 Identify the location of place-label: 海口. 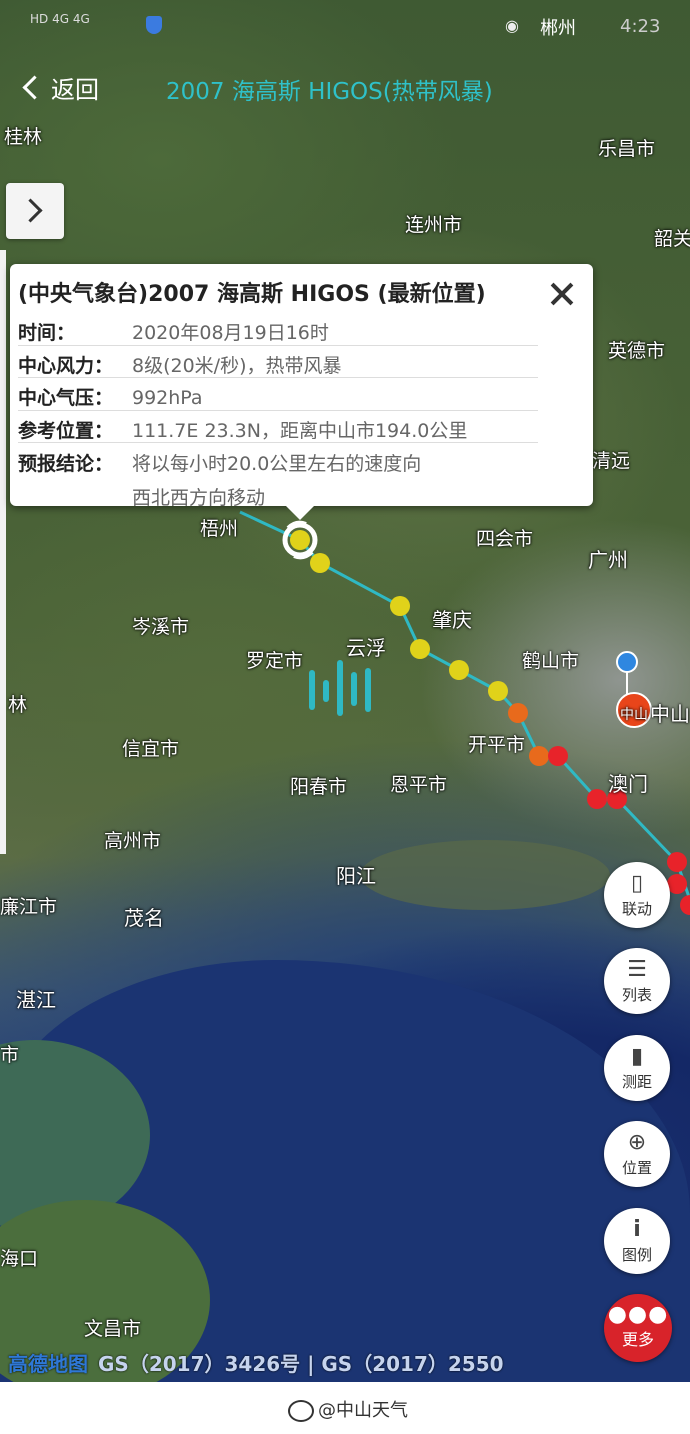
(19, 1259).